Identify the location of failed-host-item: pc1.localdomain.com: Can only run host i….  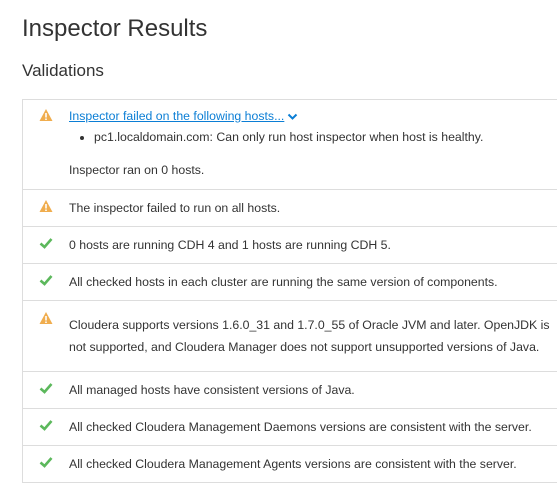
(325, 137).